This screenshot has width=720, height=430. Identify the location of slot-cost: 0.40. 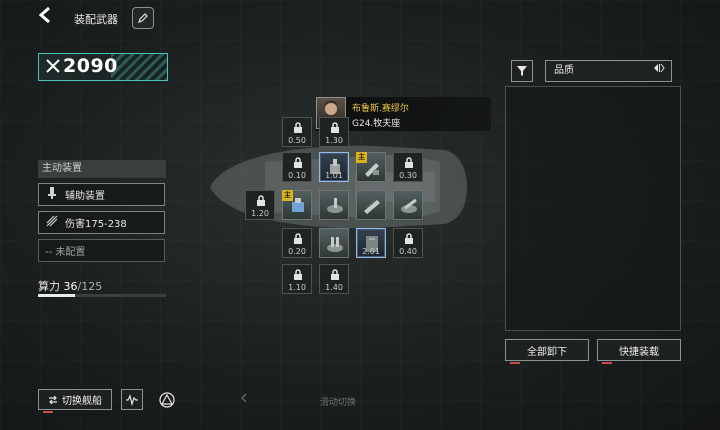
(408, 251).